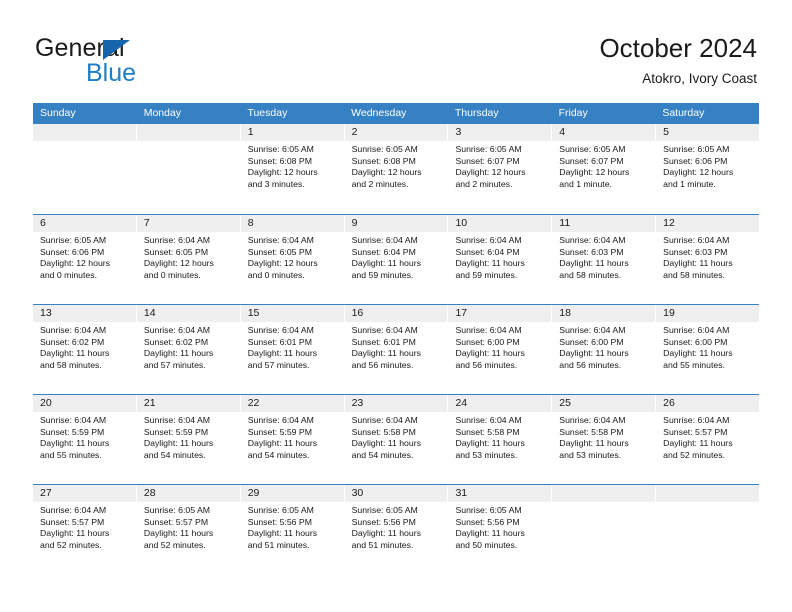 This screenshot has width=792, height=612. What do you see at coordinates (292, 493) in the screenshot?
I see `day-number-band: 29` at bounding box center [292, 493].